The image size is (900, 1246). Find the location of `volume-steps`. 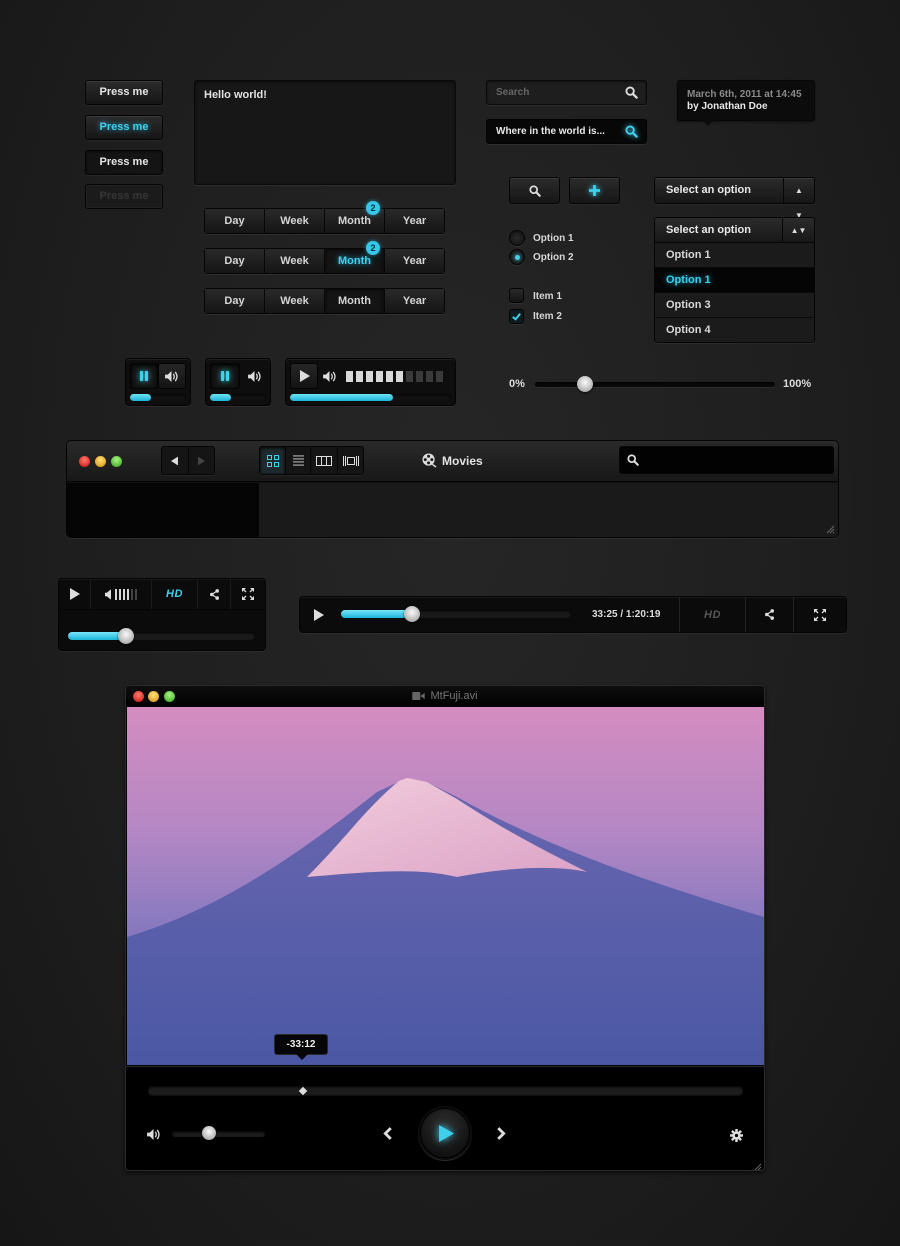

volume-steps is located at coordinates (394, 376).